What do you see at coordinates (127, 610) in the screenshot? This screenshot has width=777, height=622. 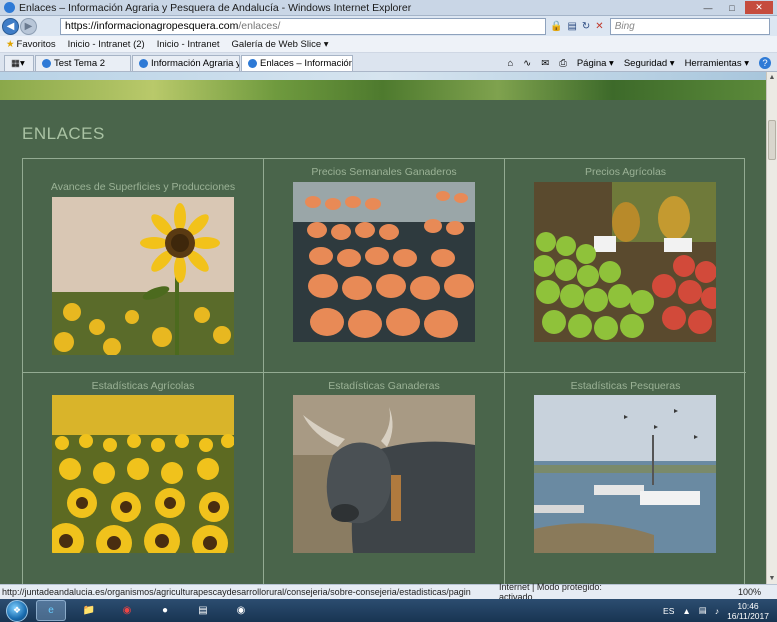 I see `chrome-taskbar-icon: ◉` at bounding box center [127, 610].